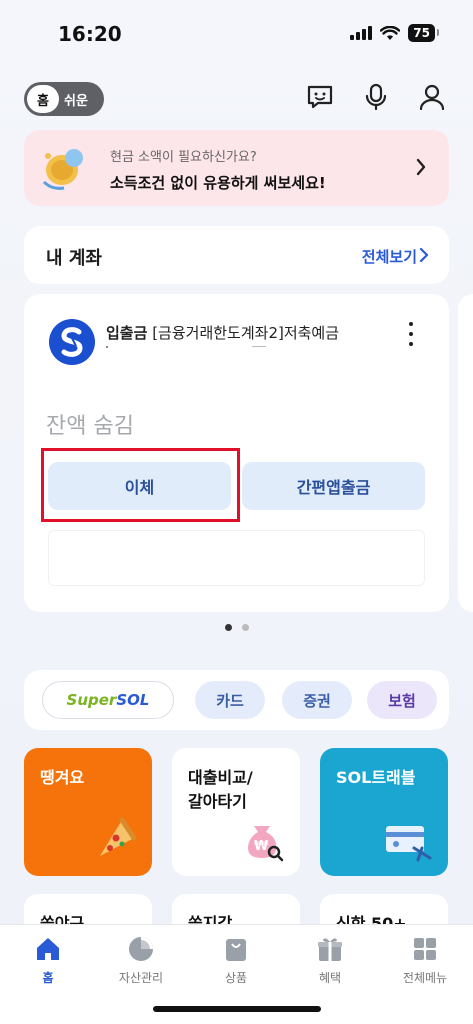 The image size is (473, 1024). I want to click on card-chip: 카드, so click(230, 700).